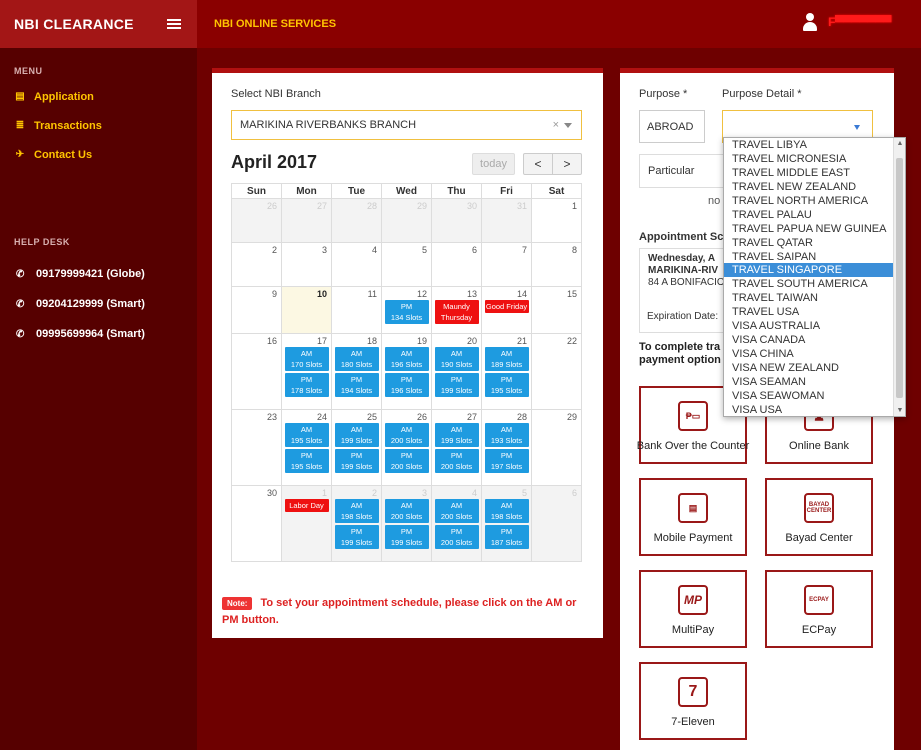 The height and width of the screenshot is (750, 921). What do you see at coordinates (421, 341) in the screenshot?
I see `day-number: 19` at bounding box center [421, 341].